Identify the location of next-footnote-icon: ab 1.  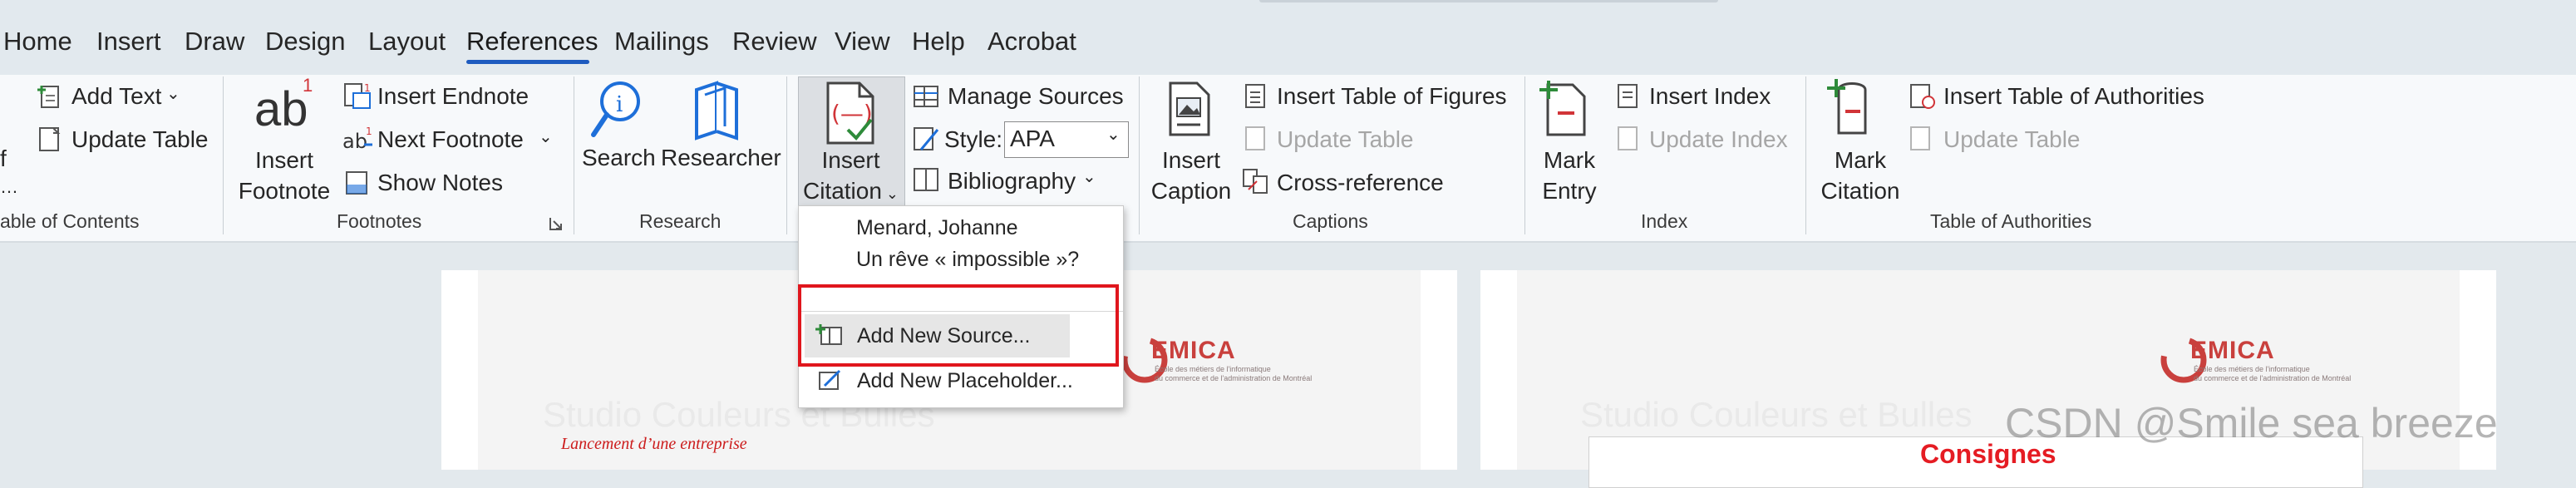
(357, 139).